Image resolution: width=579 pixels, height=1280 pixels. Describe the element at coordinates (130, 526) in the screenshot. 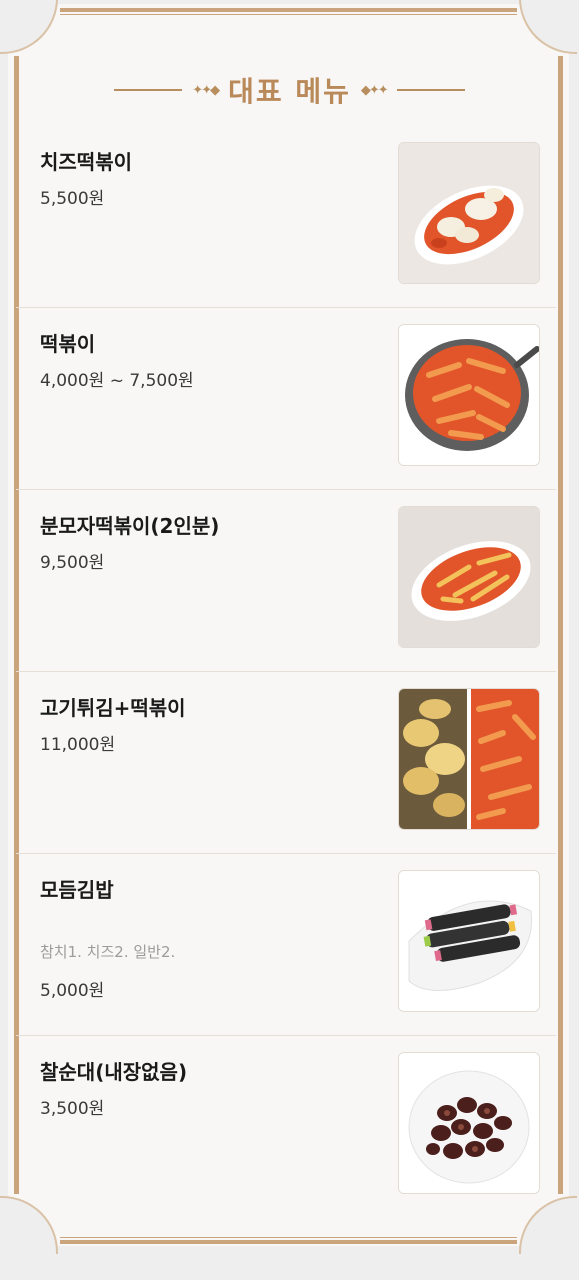

I see `menu-item-name: 분모자떡볶이(2인분)` at that location.